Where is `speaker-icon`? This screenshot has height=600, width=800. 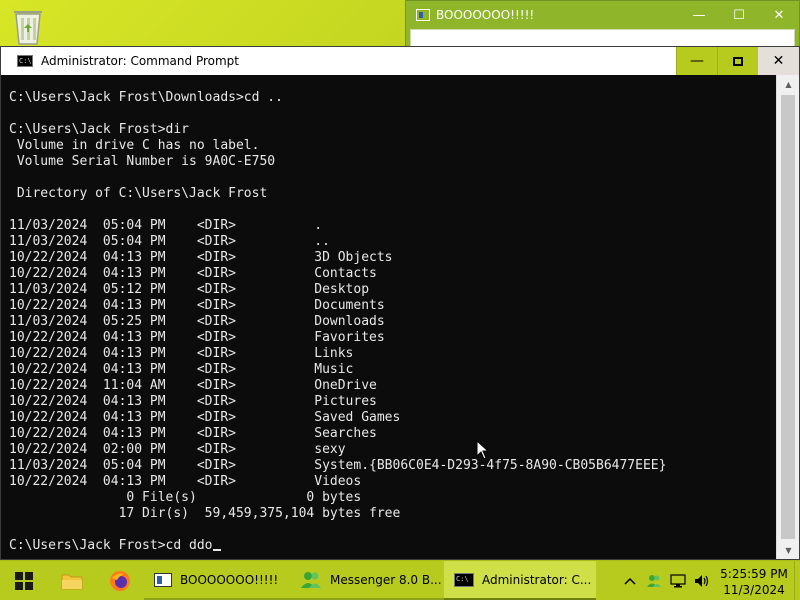 speaker-icon is located at coordinates (702, 580).